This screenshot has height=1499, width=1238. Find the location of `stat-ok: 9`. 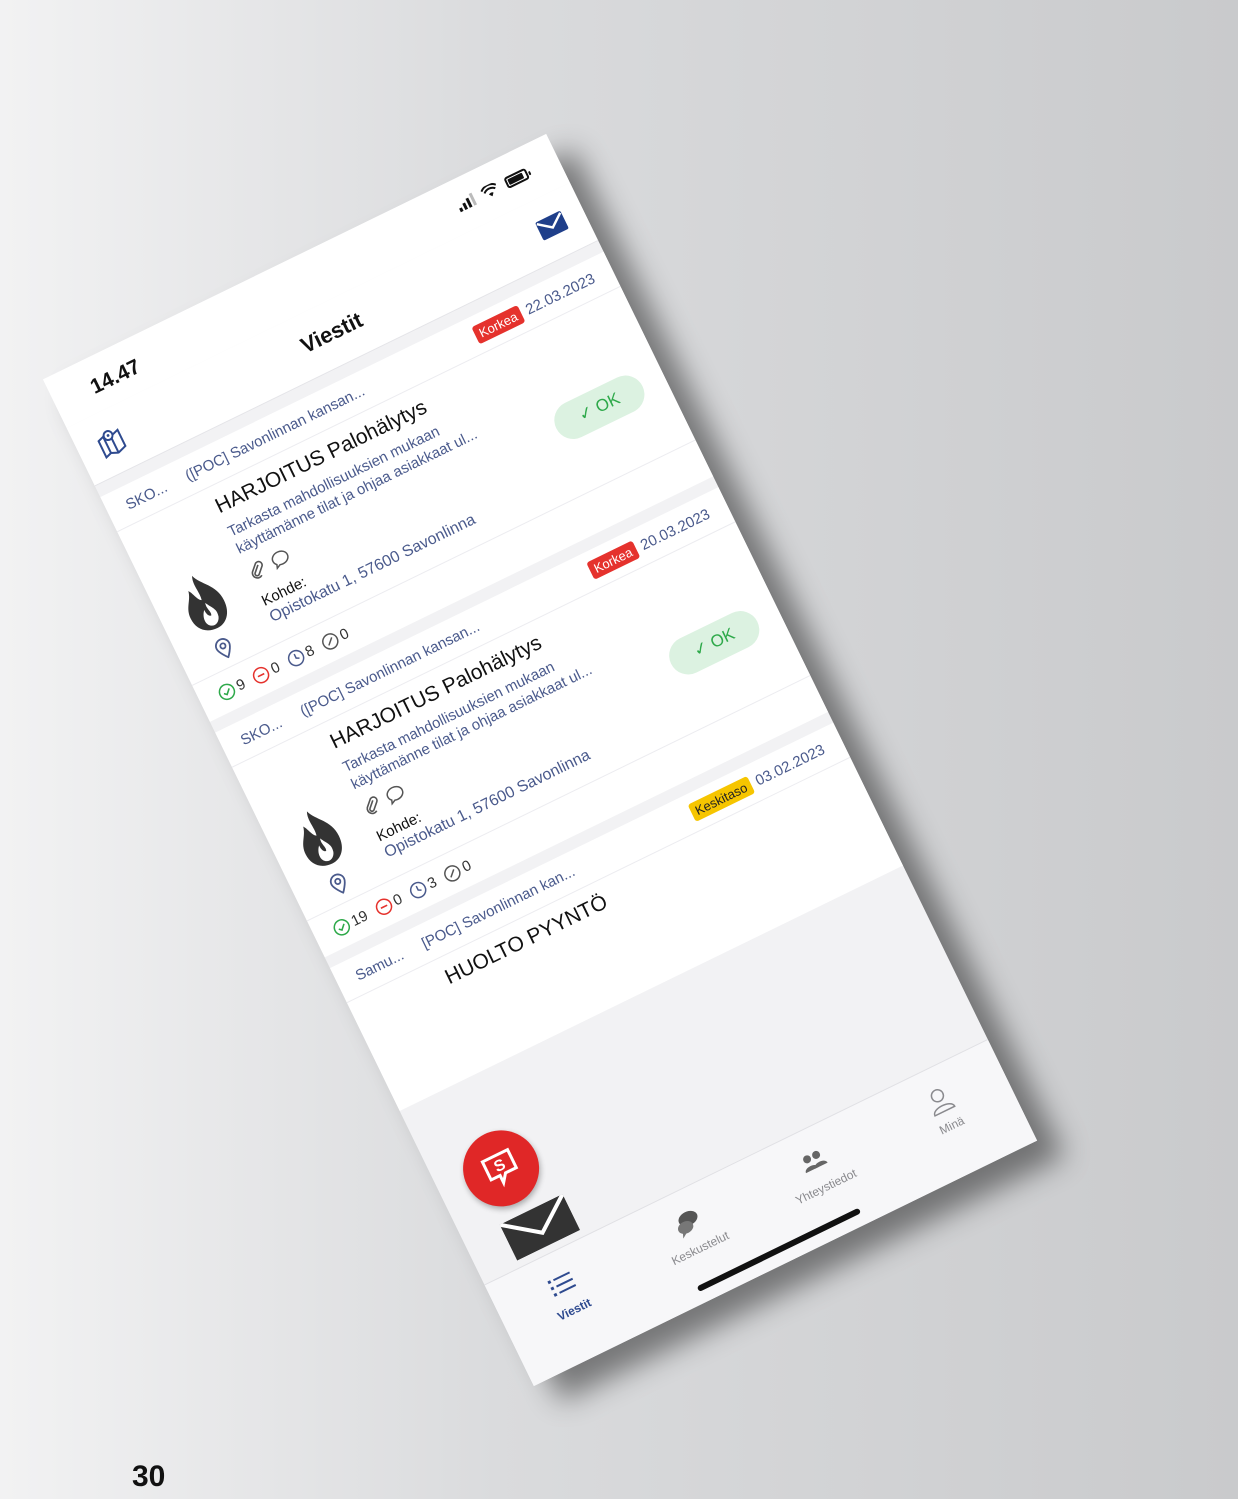

stat-ok: 9 is located at coordinates (231, 689).